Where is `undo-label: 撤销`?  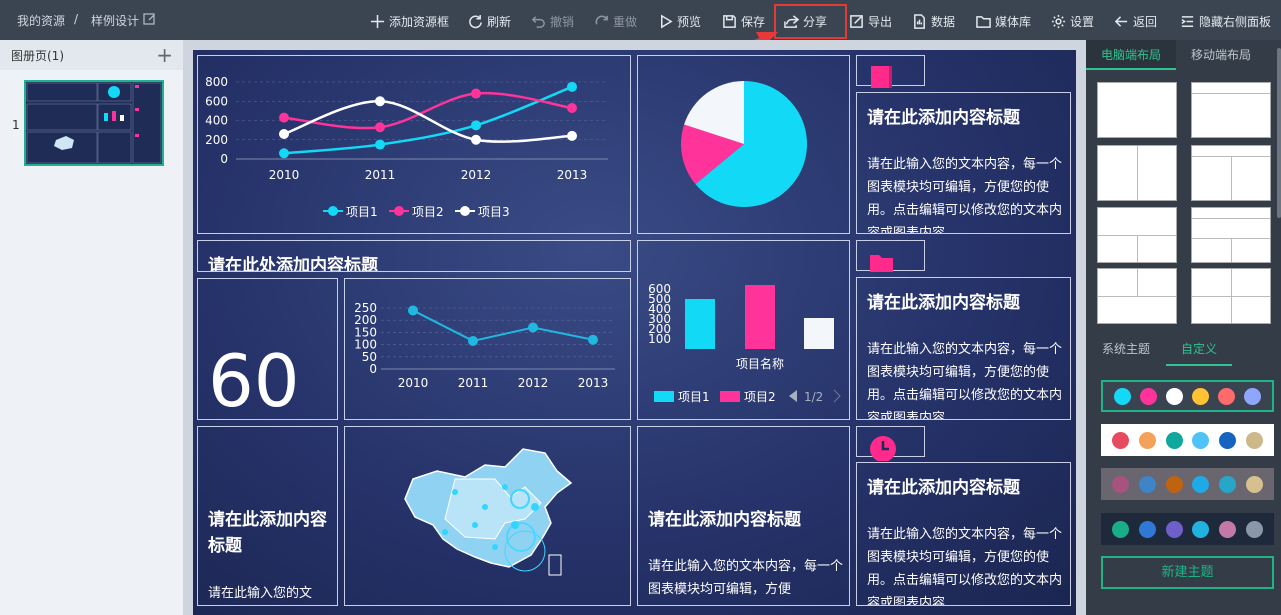
undo-label: 撤销 is located at coordinates (562, 21).